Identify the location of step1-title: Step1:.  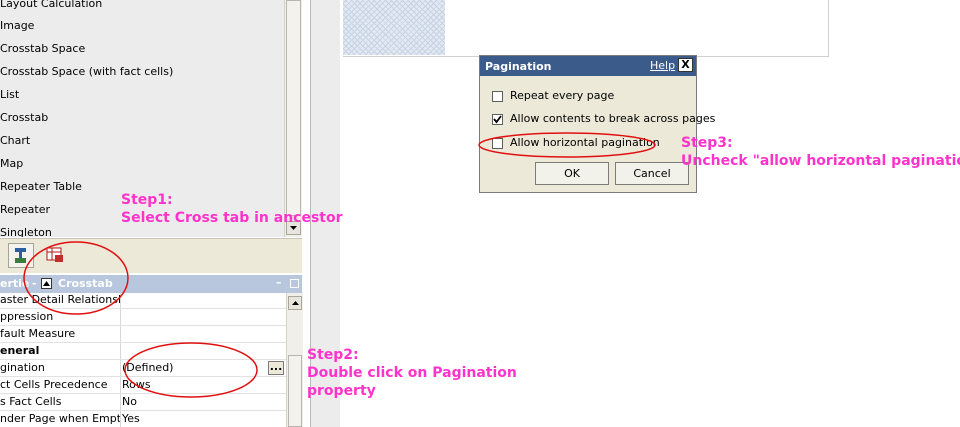
(147, 200).